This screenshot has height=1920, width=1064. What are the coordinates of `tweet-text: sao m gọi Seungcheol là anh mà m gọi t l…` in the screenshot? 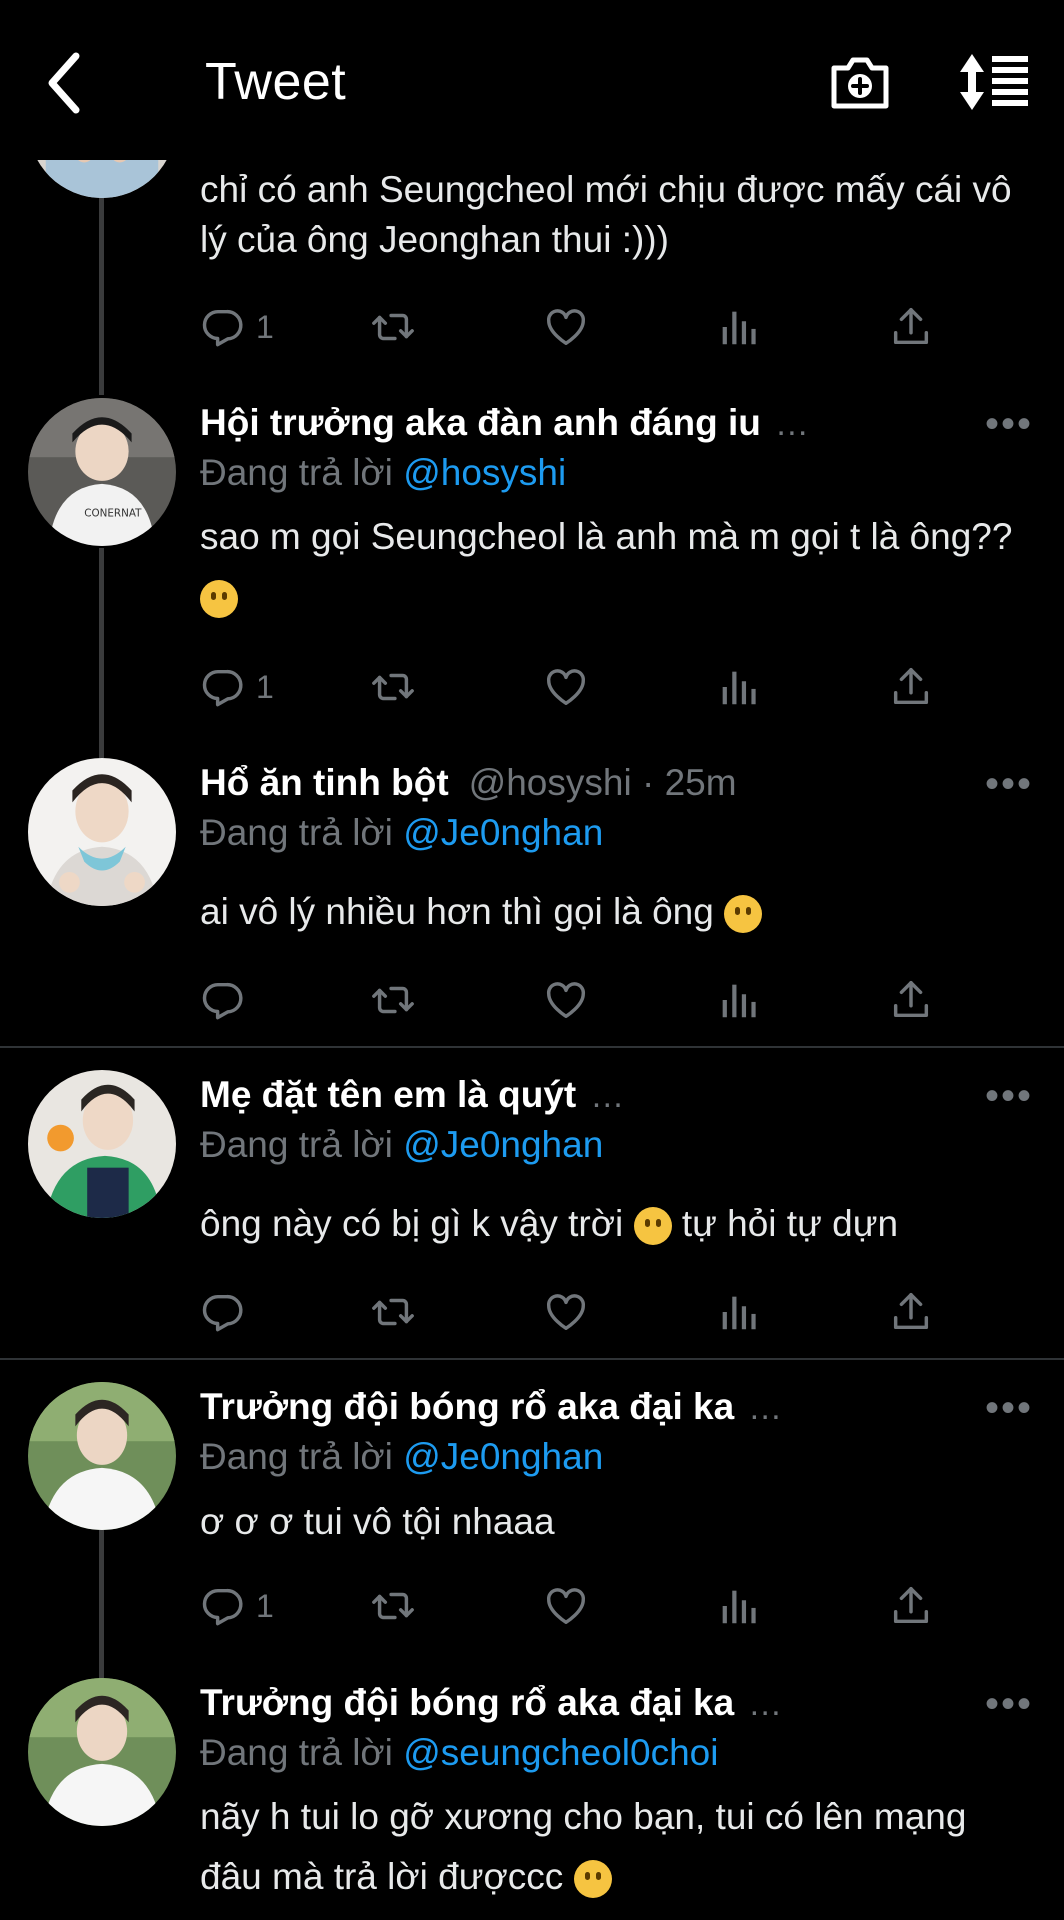 It's located at (610, 567).